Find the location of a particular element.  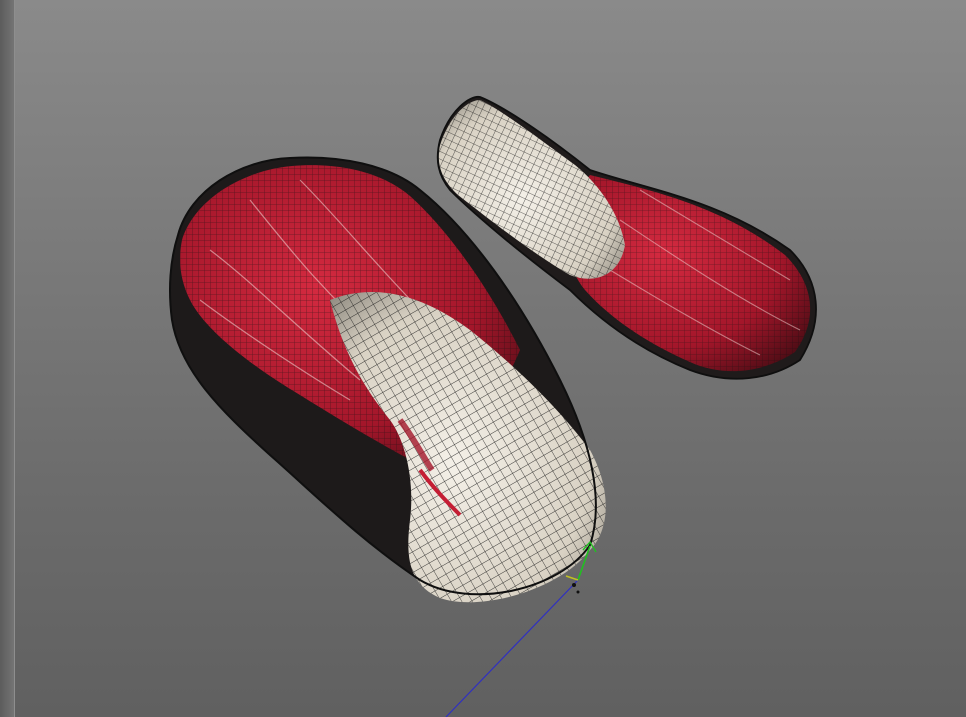

gizmo-pivot is located at coordinates (574, 585).